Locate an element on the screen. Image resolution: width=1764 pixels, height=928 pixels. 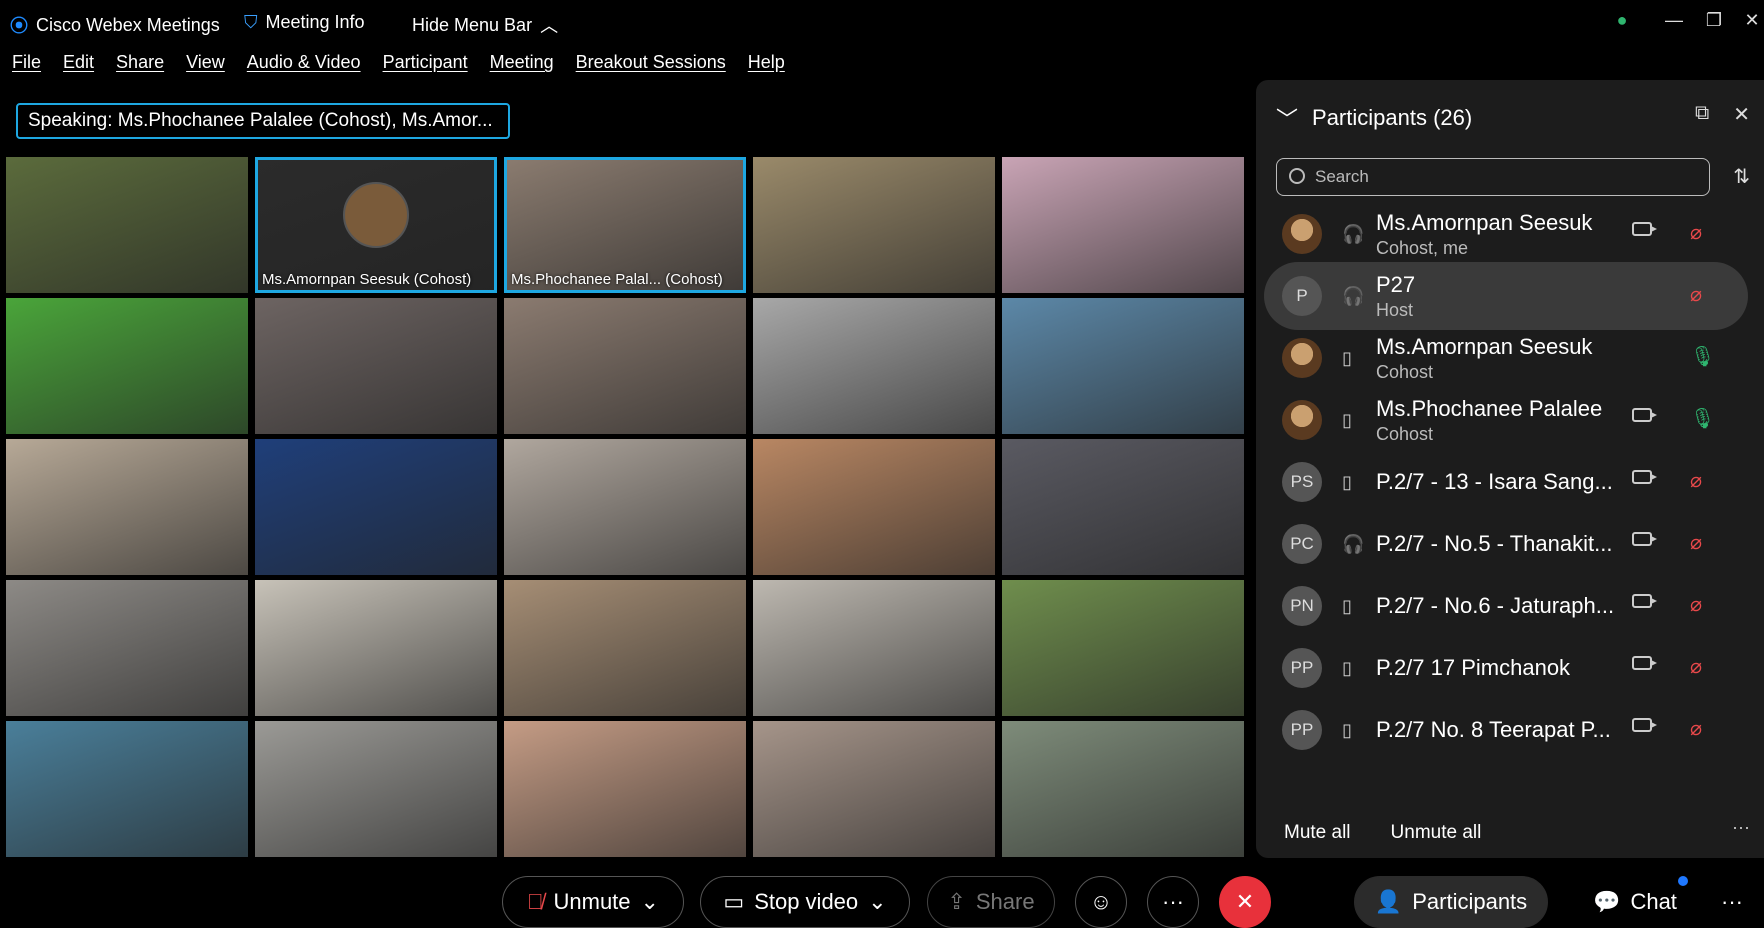
menu-meeting: Meeting is located at coordinates (522, 67).